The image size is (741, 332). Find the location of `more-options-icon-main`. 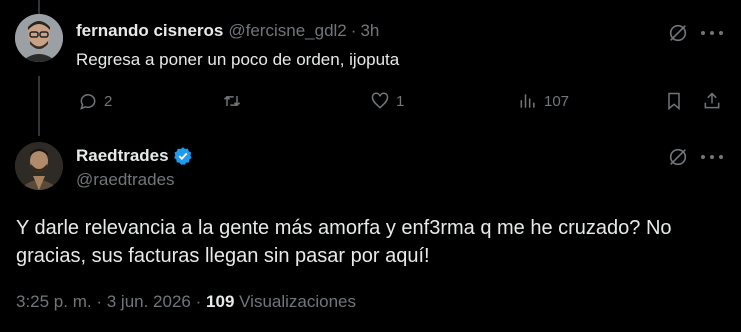

more-options-icon-main is located at coordinates (712, 157).